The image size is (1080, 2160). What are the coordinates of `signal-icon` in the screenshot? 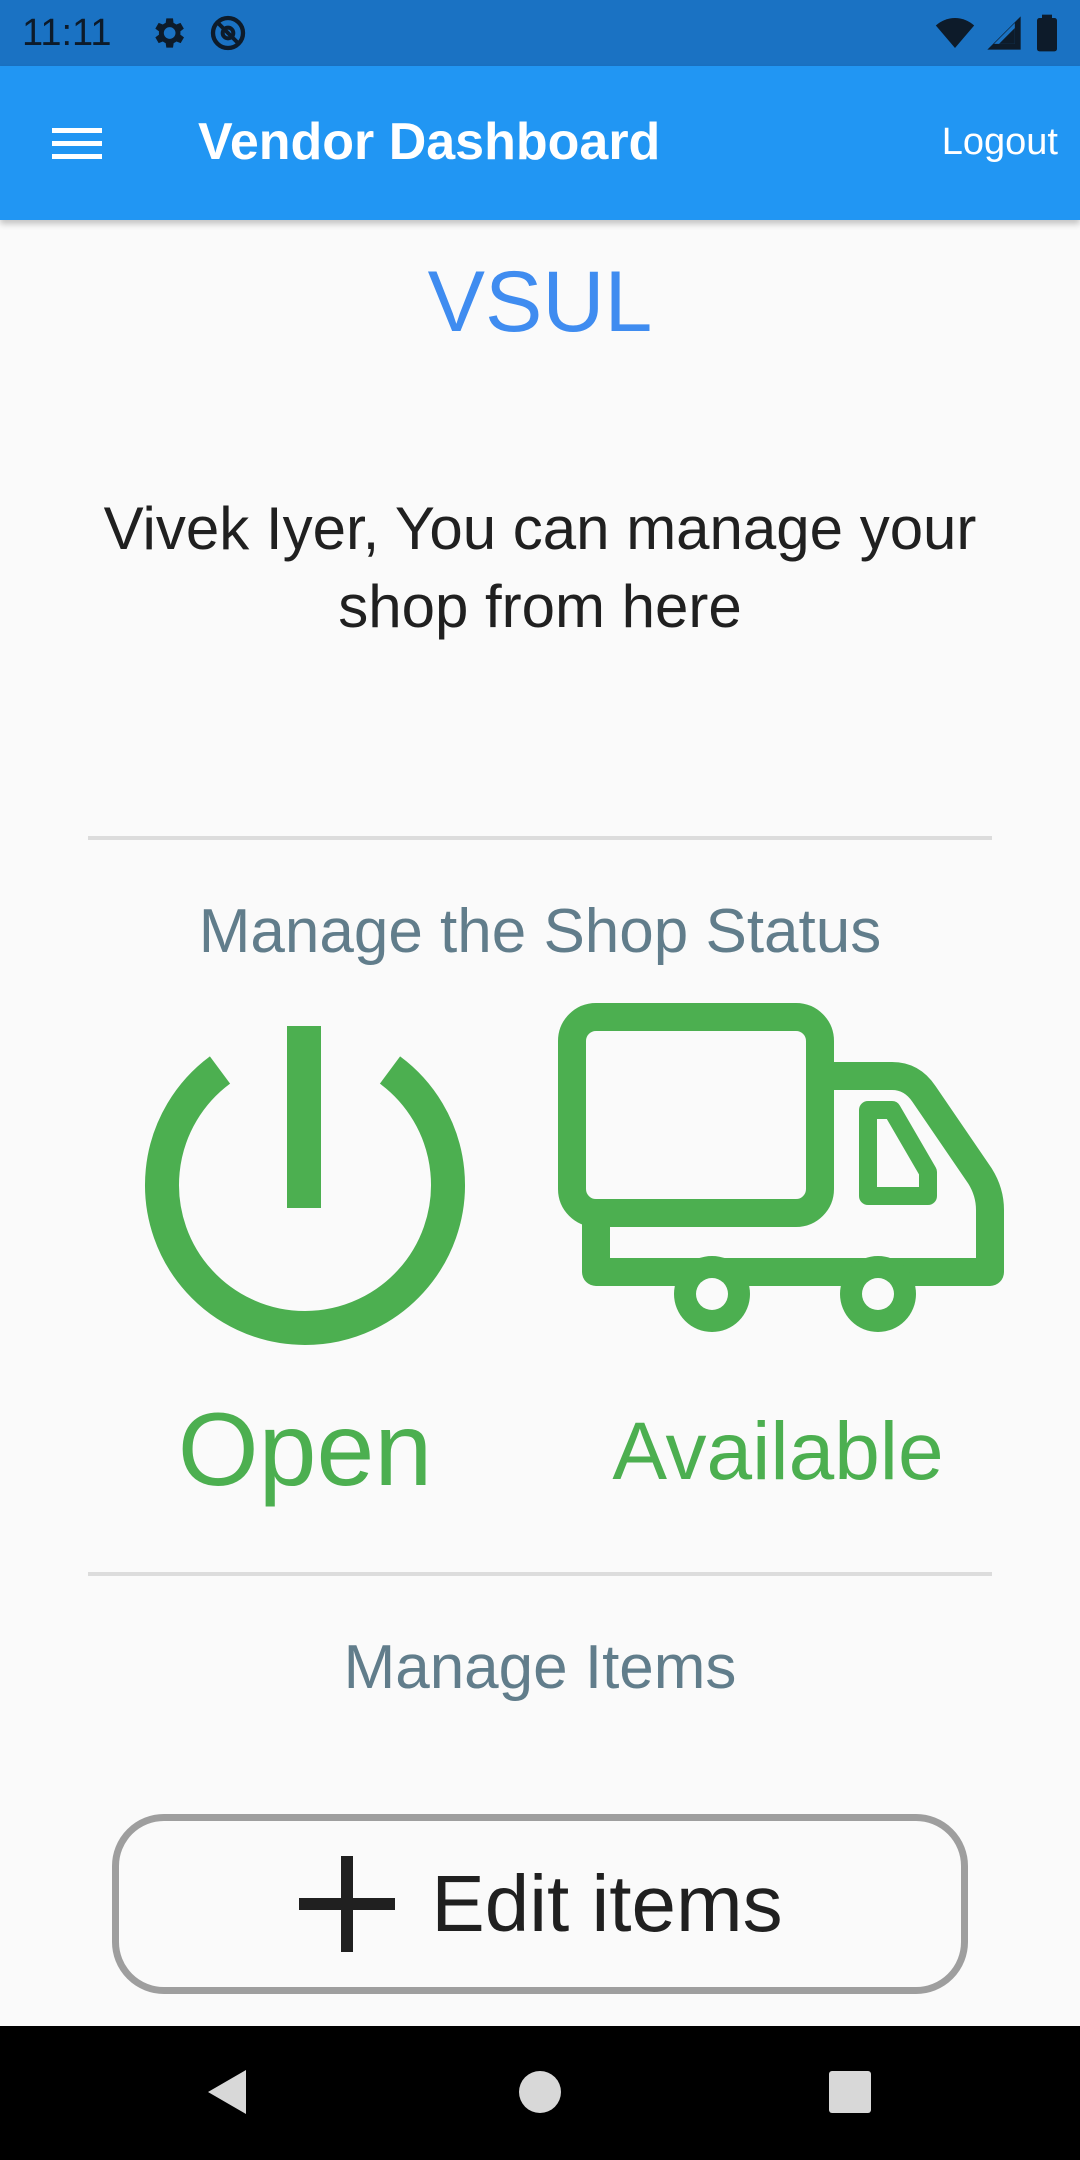 It's located at (1004, 33).